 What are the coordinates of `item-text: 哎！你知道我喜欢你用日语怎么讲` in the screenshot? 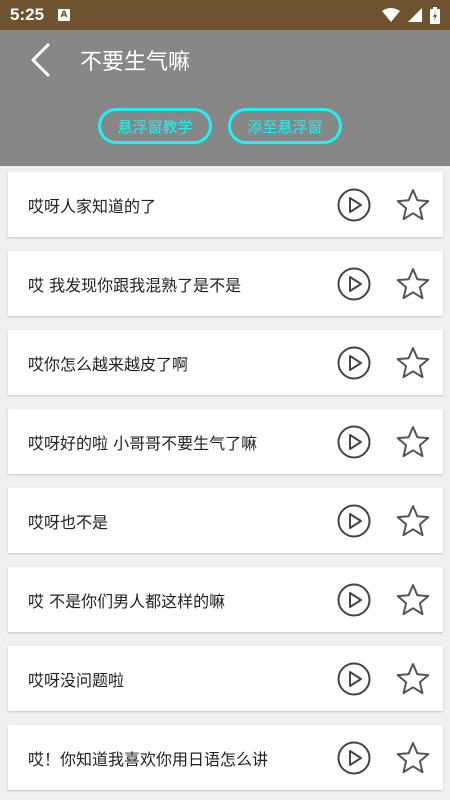 It's located at (148, 759).